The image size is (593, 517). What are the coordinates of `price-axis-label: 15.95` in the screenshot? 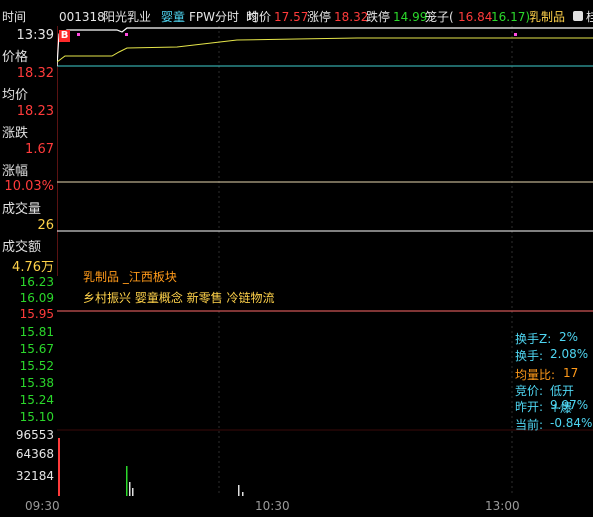 It's located at (36, 314).